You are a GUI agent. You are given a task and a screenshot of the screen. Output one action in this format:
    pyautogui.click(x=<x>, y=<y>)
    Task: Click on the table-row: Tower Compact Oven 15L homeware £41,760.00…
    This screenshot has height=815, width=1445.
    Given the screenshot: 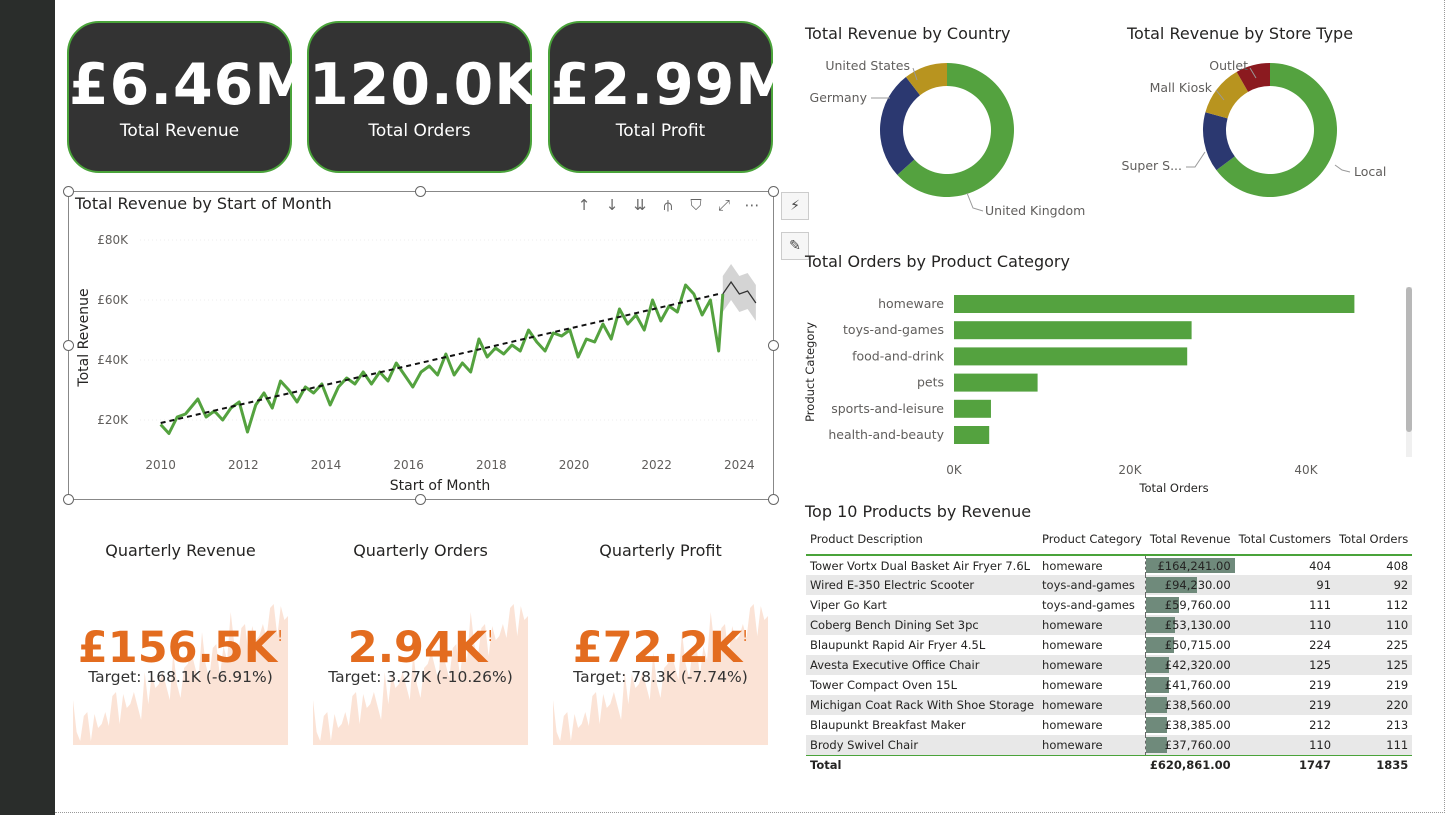 What is the action you would take?
    pyautogui.click(x=1109, y=685)
    